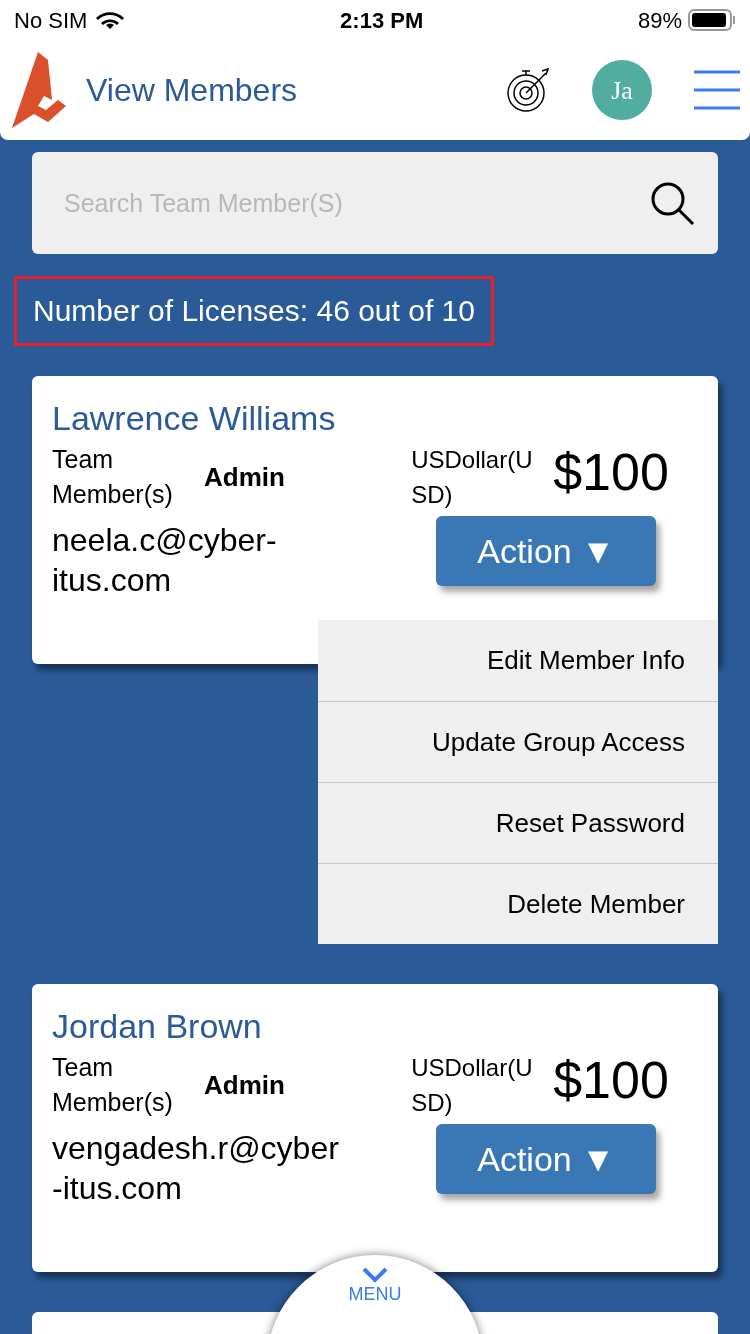 This screenshot has width=750, height=1334. I want to click on menu-item: Reset Password, so click(518, 822).